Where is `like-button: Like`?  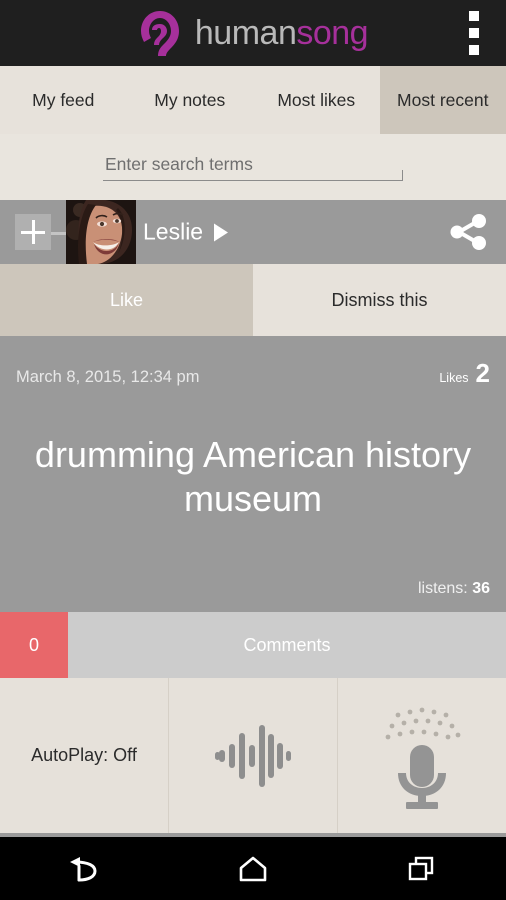 like-button: Like is located at coordinates (126, 300).